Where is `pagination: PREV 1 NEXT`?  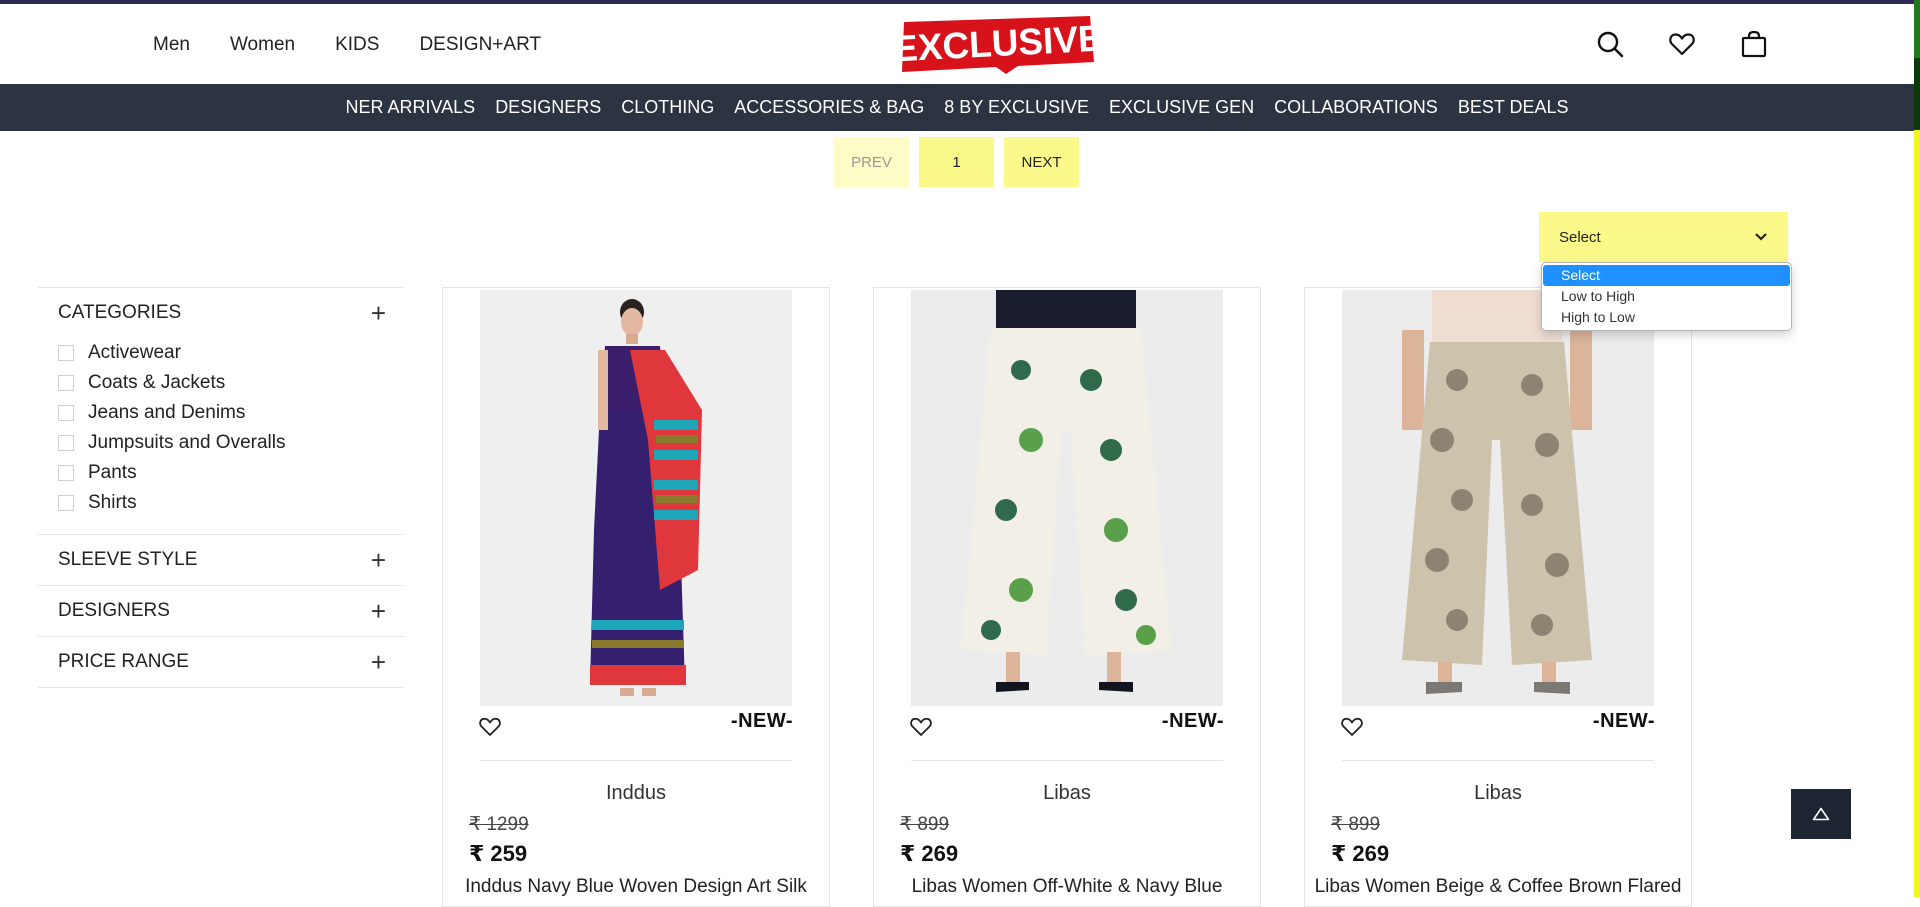 pagination: PREV 1 NEXT is located at coordinates (956, 162).